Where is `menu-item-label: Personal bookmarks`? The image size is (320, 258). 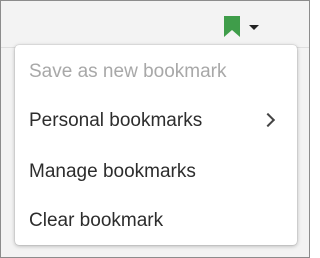 menu-item-label: Personal bookmarks is located at coordinates (116, 120).